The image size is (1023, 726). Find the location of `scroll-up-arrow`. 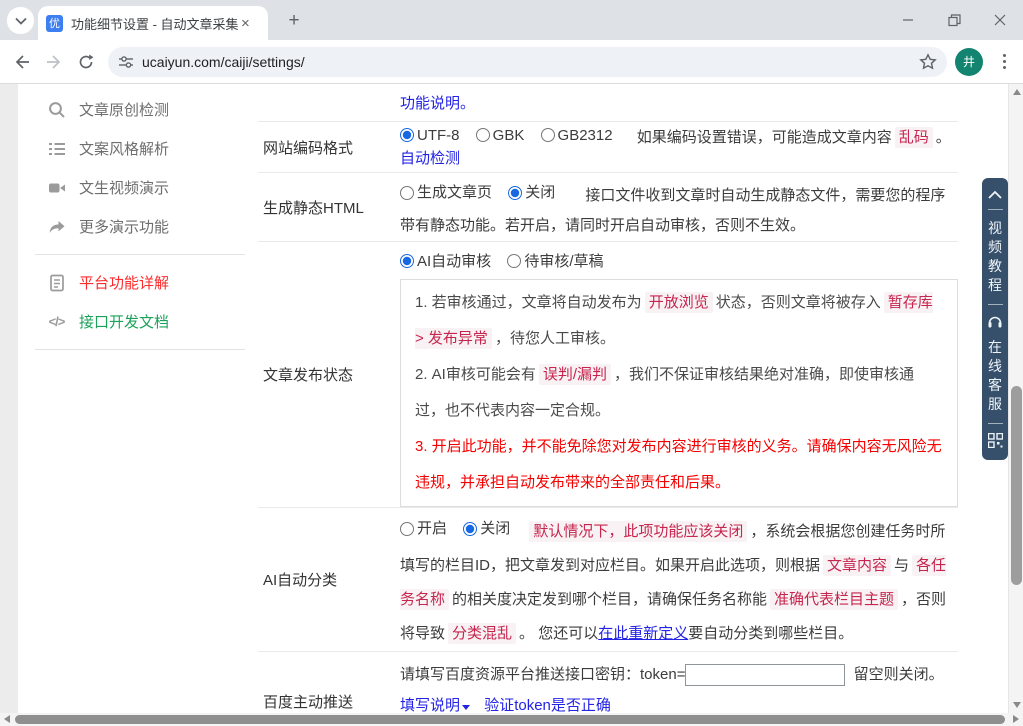

scroll-up-arrow is located at coordinates (1017, 92).